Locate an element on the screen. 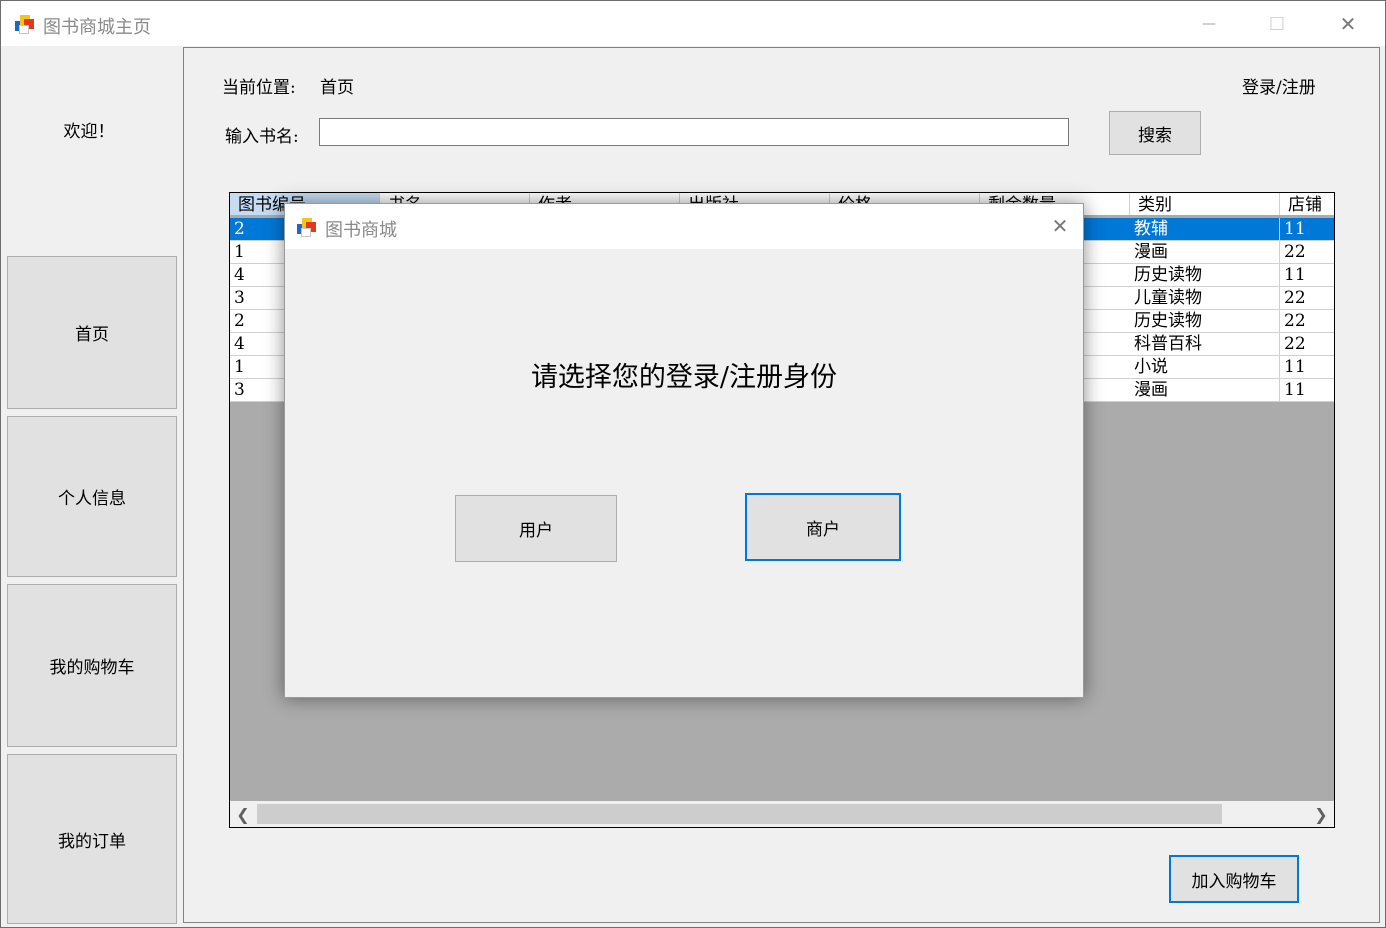  location-value: 首页 is located at coordinates (337, 88).